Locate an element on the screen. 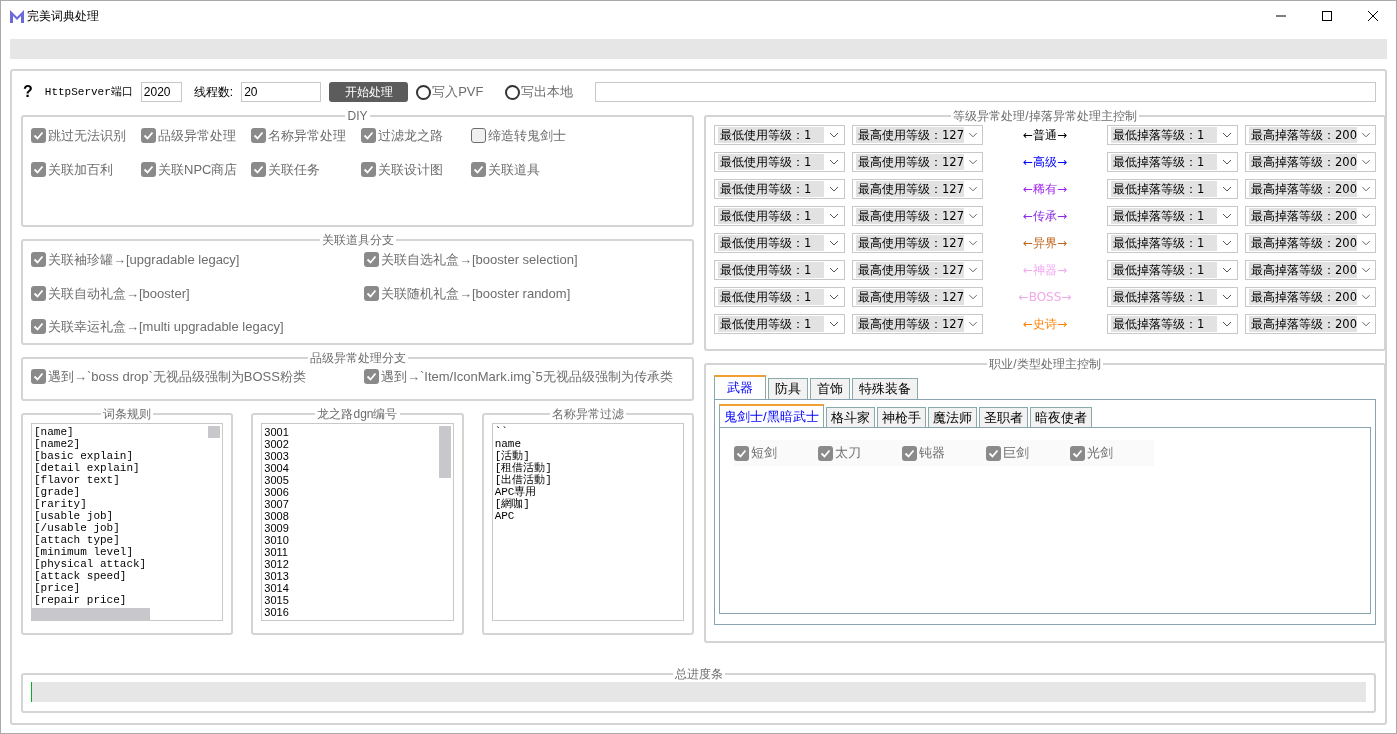 The image size is (1397, 734). checkbox: 关联设计图 is located at coordinates (416, 169).